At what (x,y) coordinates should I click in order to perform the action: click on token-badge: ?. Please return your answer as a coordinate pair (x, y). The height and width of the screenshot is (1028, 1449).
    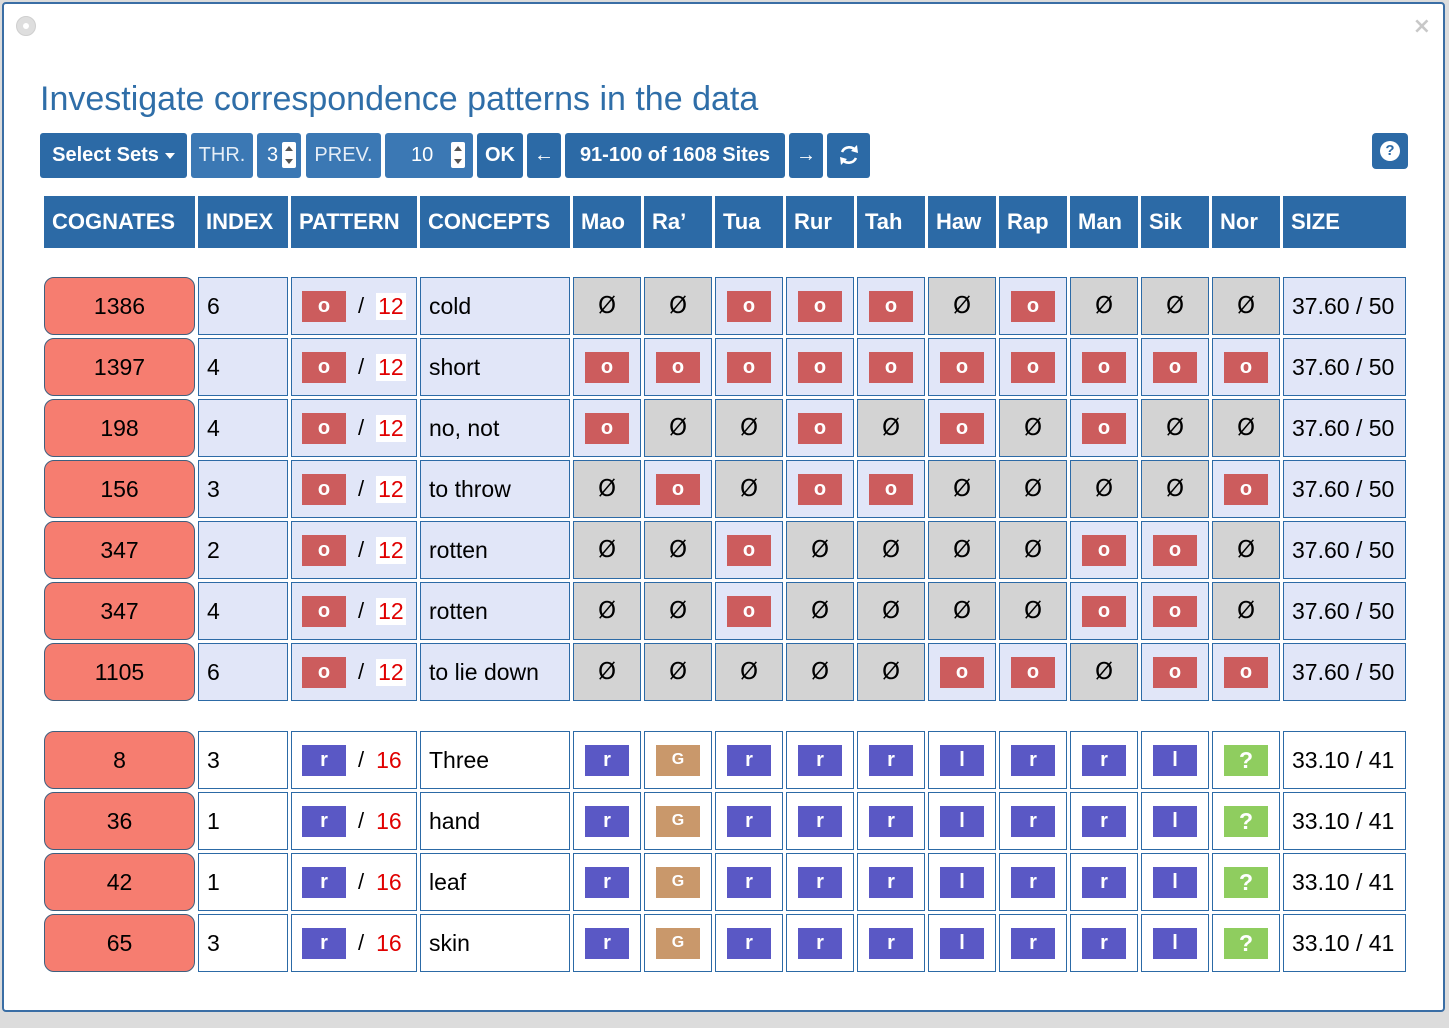
    Looking at the image, I should click on (1246, 821).